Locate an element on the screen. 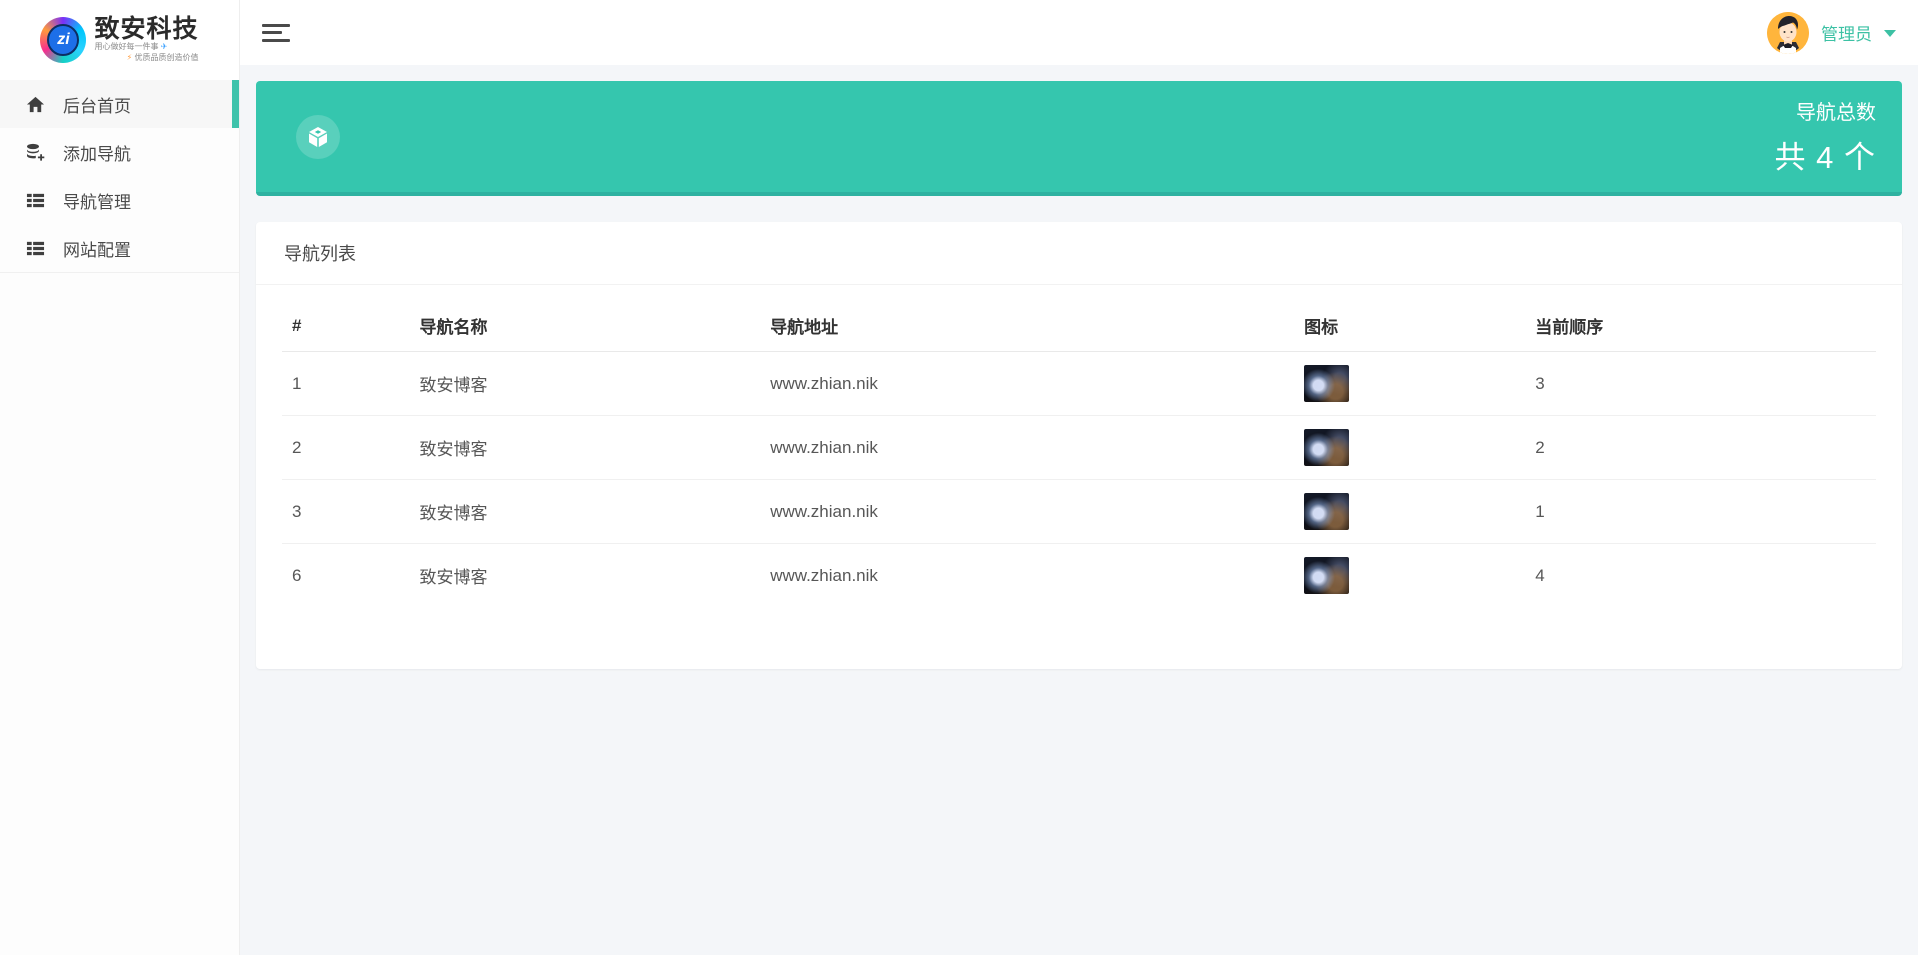 The height and width of the screenshot is (955, 1918). active-indicator is located at coordinates (235, 104).